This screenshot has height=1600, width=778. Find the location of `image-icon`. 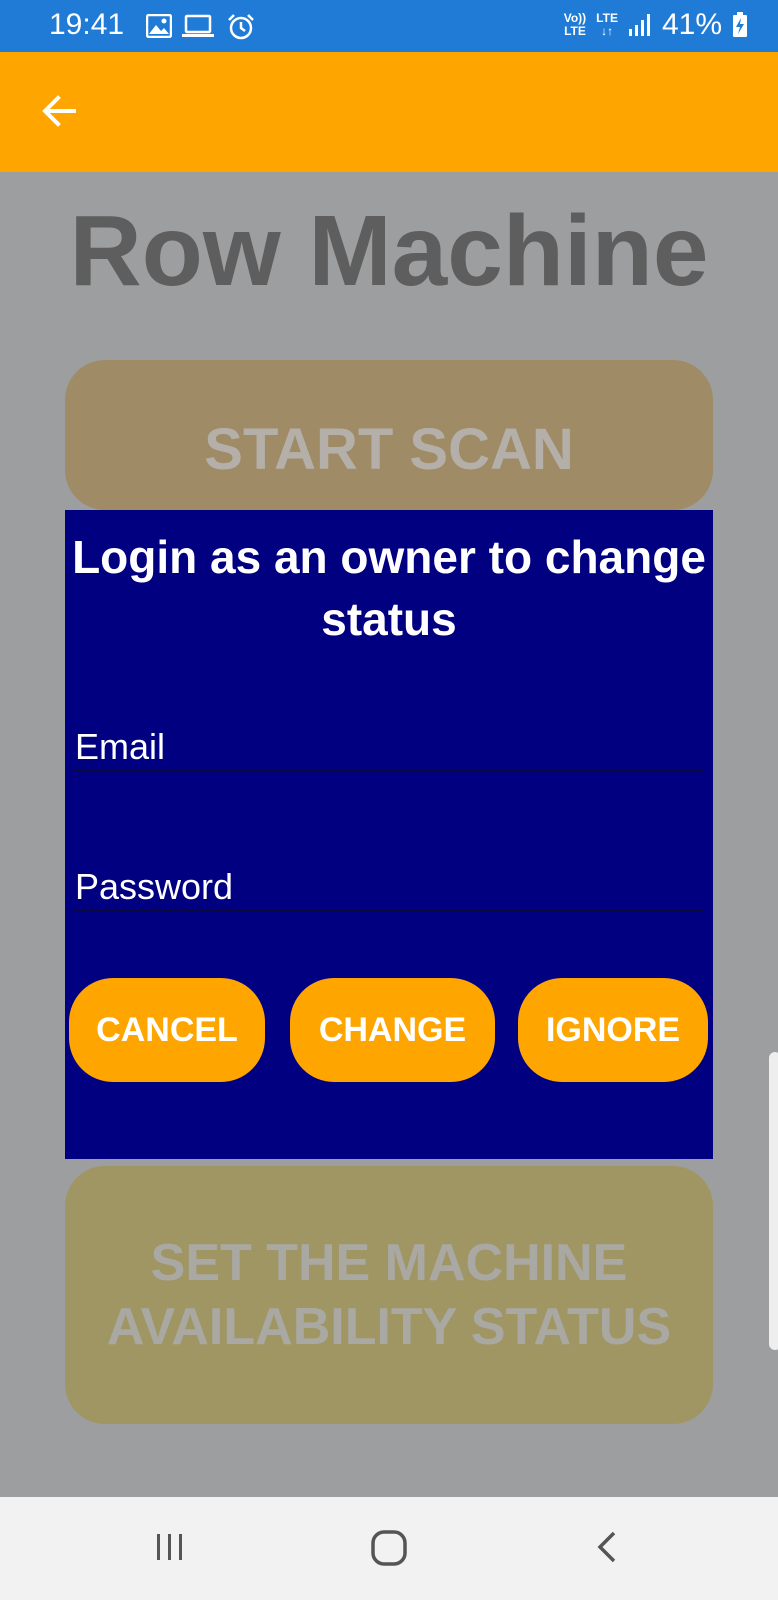

image-icon is located at coordinates (159, 26).